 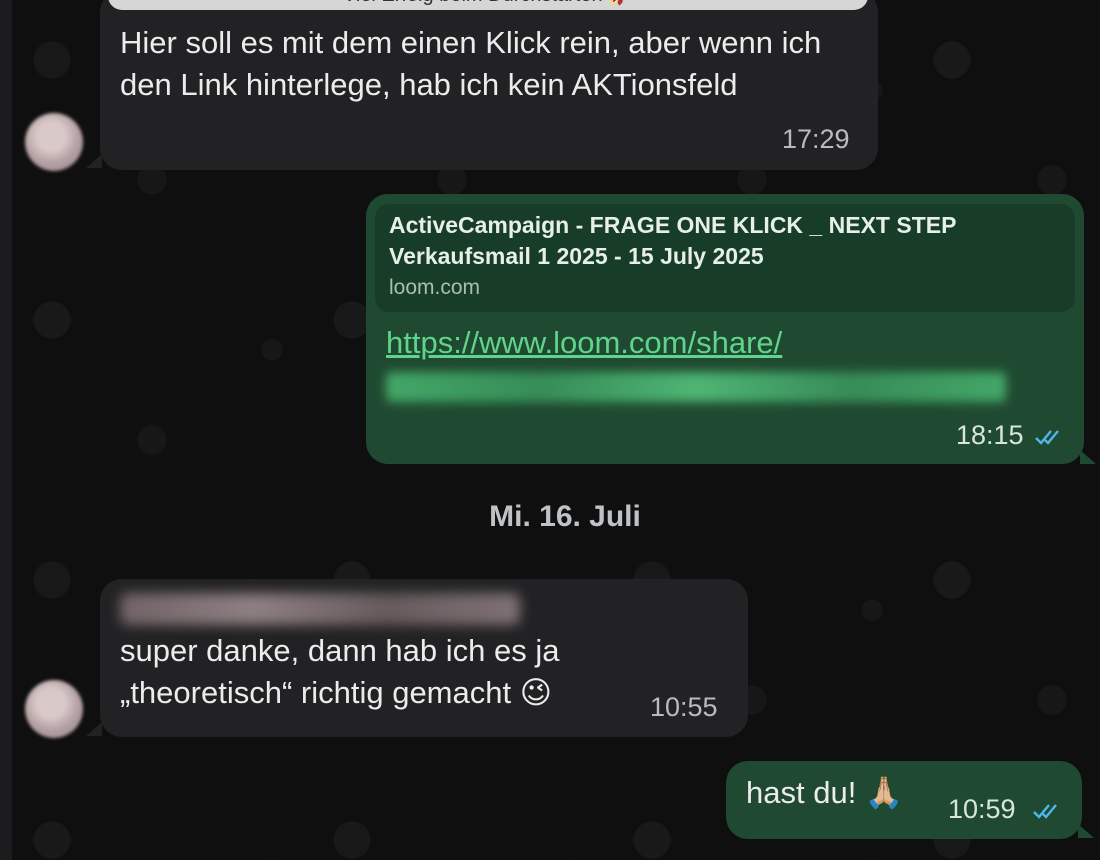 What do you see at coordinates (816, 139) in the screenshot?
I see `message-time: 17:29` at bounding box center [816, 139].